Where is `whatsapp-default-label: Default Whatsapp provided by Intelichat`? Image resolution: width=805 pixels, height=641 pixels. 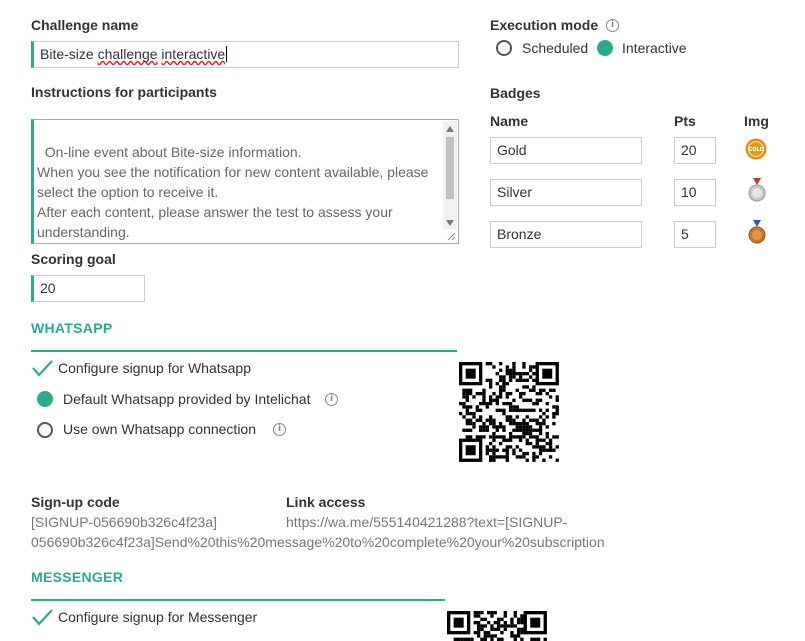
whatsapp-default-label: Default Whatsapp provided by Intelichat is located at coordinates (186, 399).